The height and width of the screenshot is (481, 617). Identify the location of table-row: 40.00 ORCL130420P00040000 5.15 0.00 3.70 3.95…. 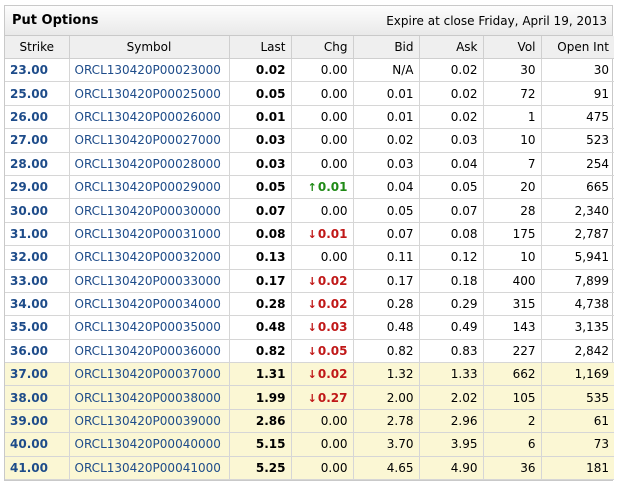
(309, 444).